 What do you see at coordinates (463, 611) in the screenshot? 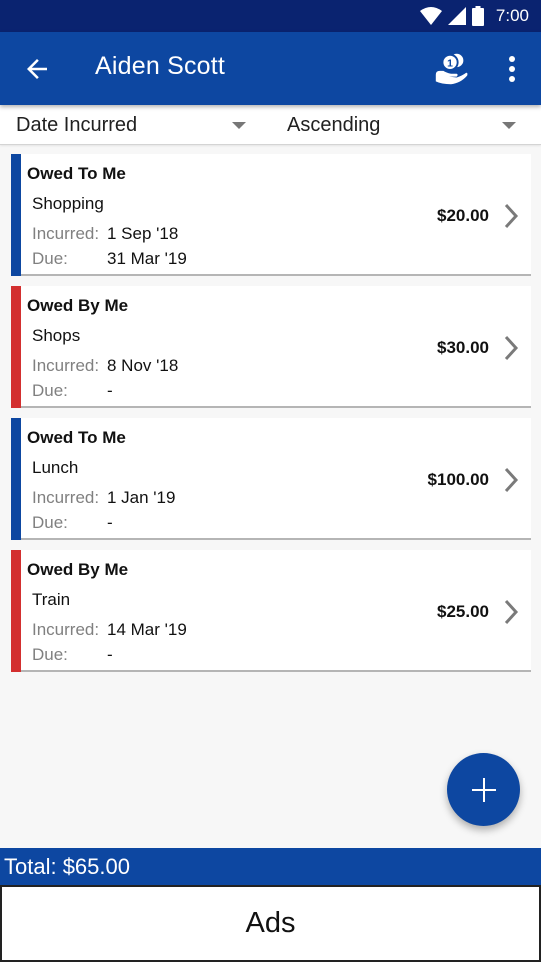
I see `debt-amount: $25.00` at bounding box center [463, 611].